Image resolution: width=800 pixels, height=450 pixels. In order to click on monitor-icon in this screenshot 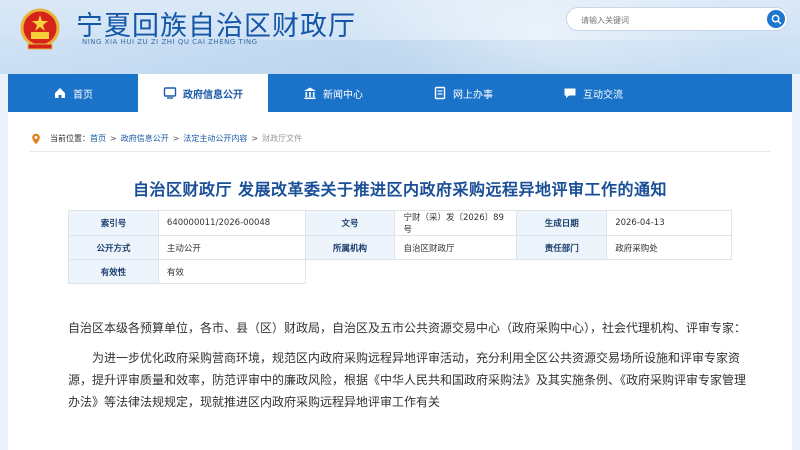, I will do `click(170, 93)`.